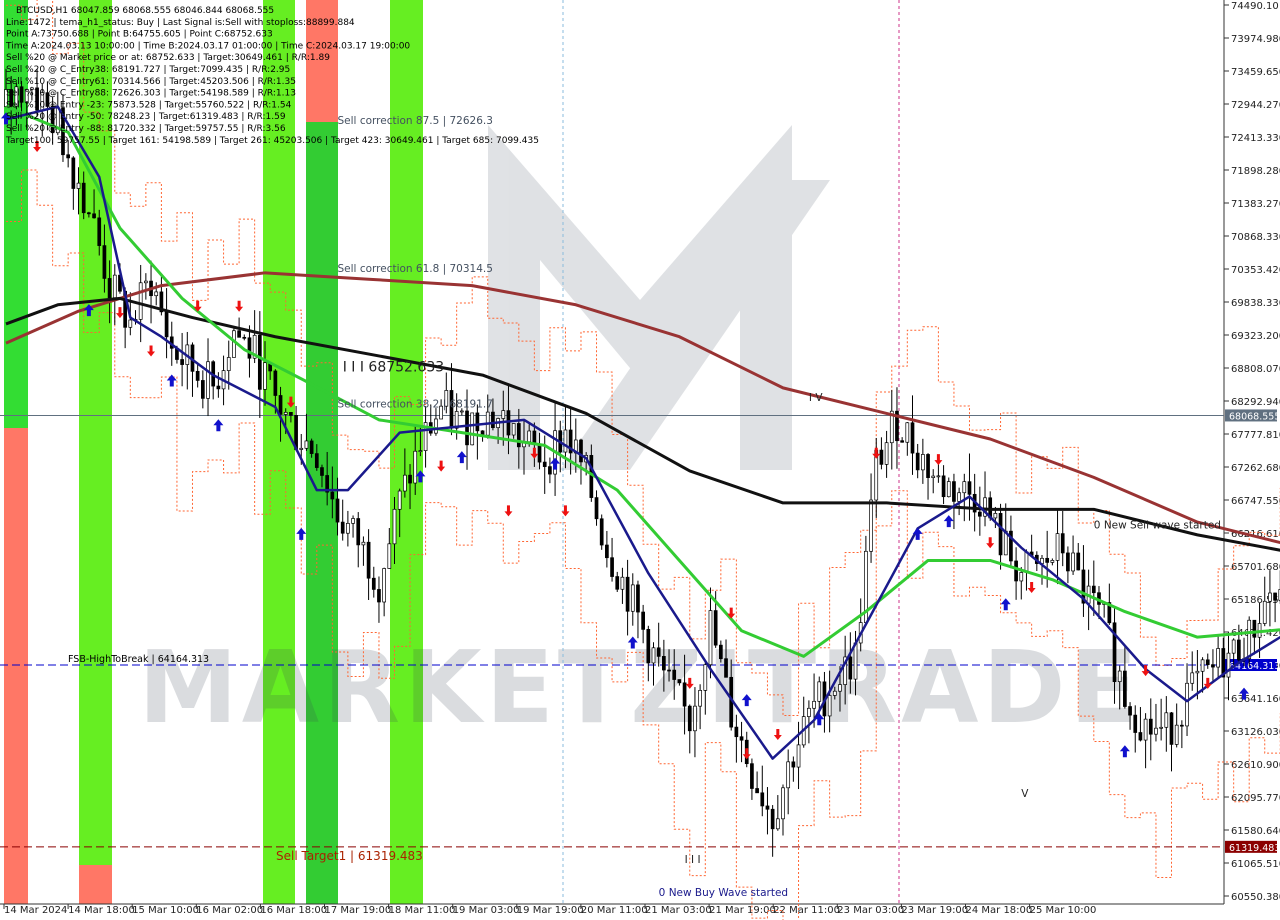 This screenshot has height=920, width=1280. What do you see at coordinates (693, 860) in the screenshot?
I see `chart-annotation: I I I` at bounding box center [693, 860].